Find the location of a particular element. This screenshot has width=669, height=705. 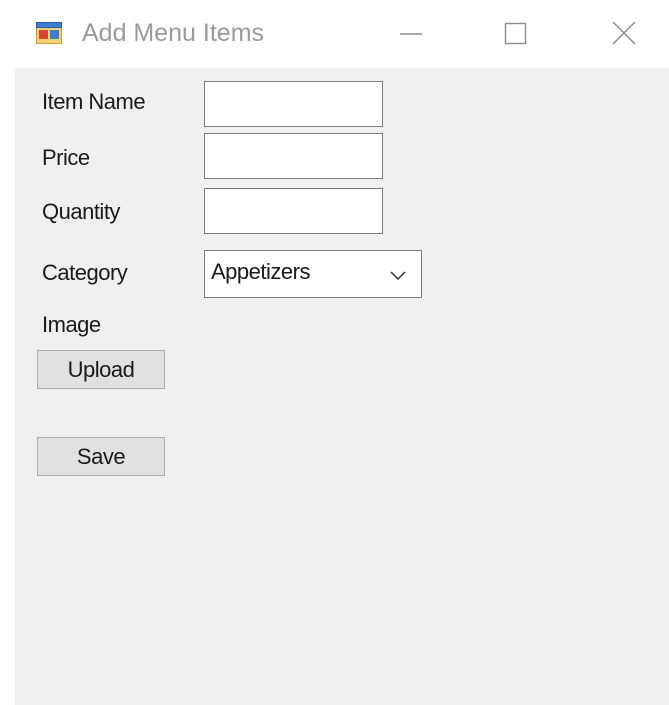

upload-button: Upload is located at coordinates (101, 369).